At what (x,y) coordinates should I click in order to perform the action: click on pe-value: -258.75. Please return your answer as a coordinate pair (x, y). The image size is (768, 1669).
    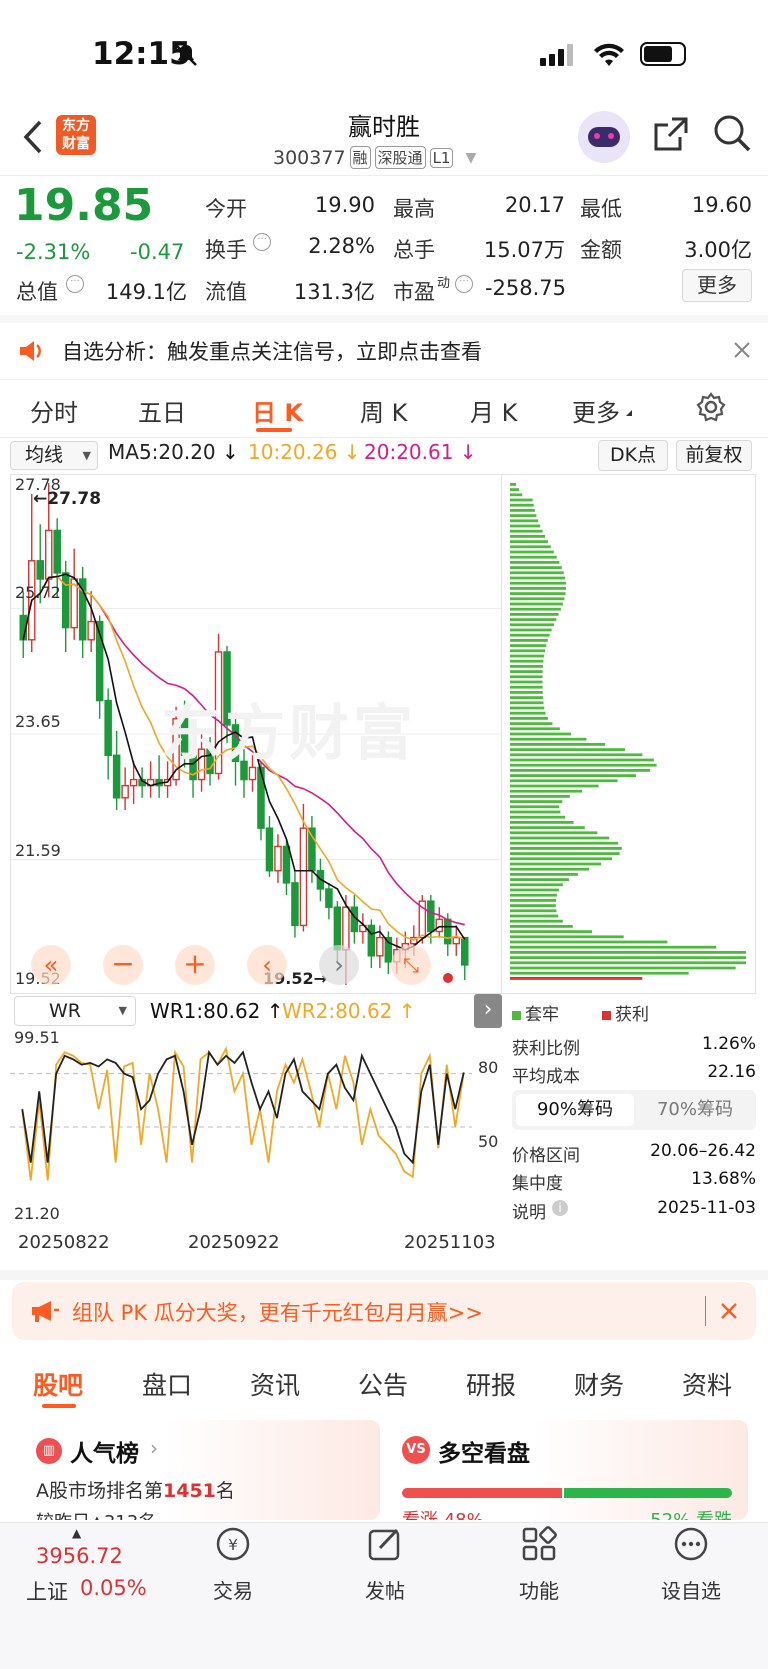
    Looking at the image, I should click on (525, 288).